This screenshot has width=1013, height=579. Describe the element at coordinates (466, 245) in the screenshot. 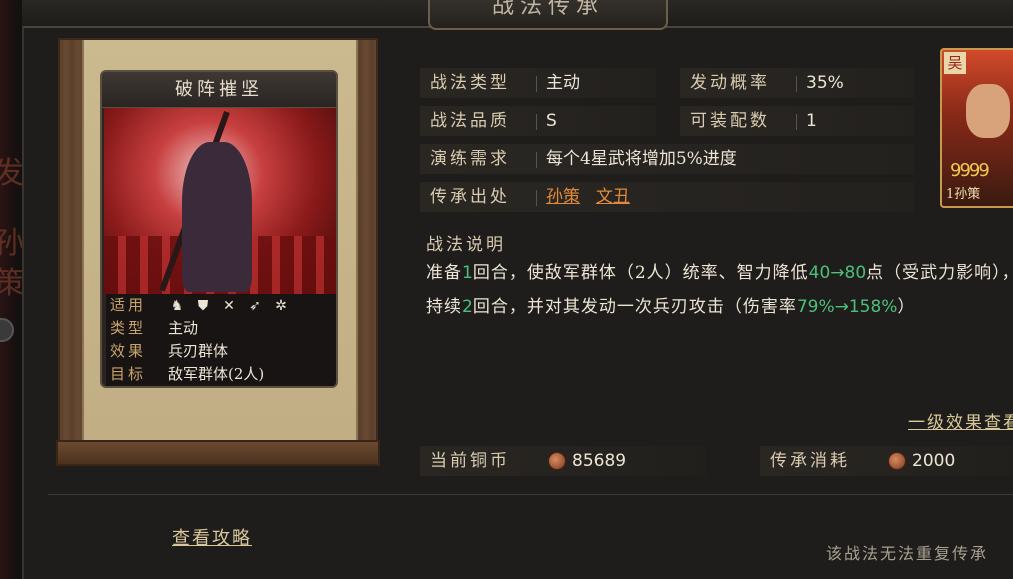

I see `description-title: 战法说明` at that location.